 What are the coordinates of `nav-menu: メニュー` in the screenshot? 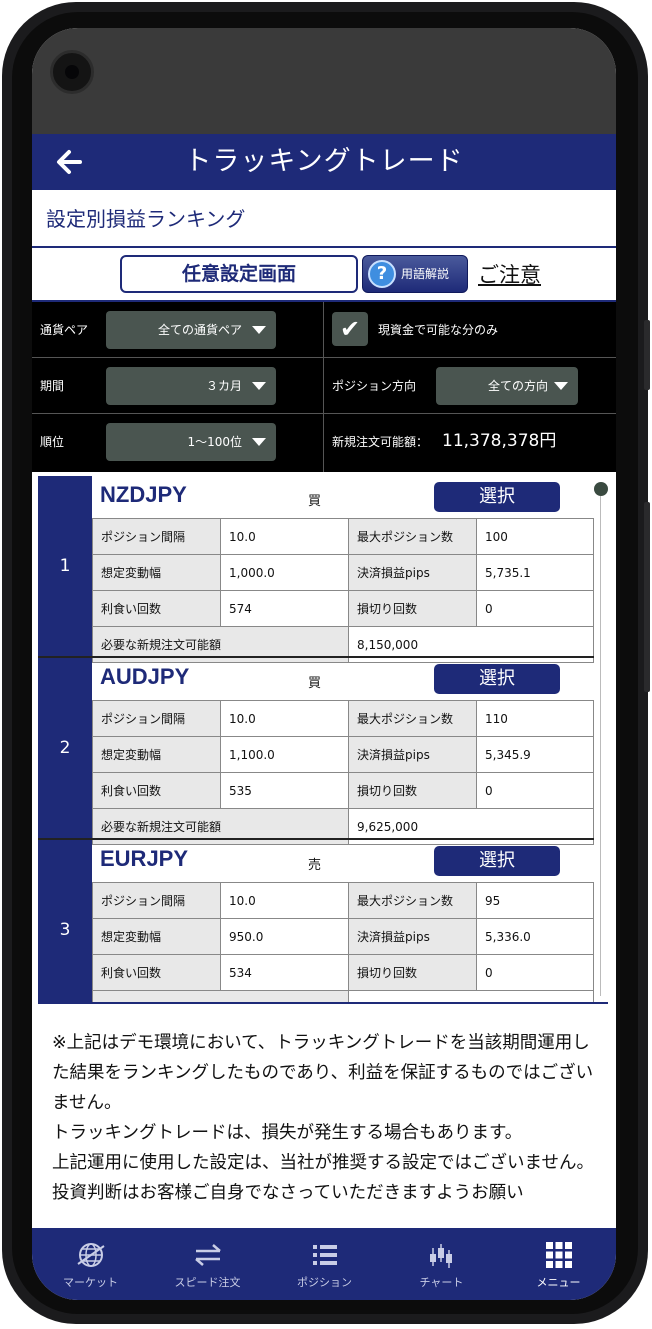 It's located at (558, 1264).